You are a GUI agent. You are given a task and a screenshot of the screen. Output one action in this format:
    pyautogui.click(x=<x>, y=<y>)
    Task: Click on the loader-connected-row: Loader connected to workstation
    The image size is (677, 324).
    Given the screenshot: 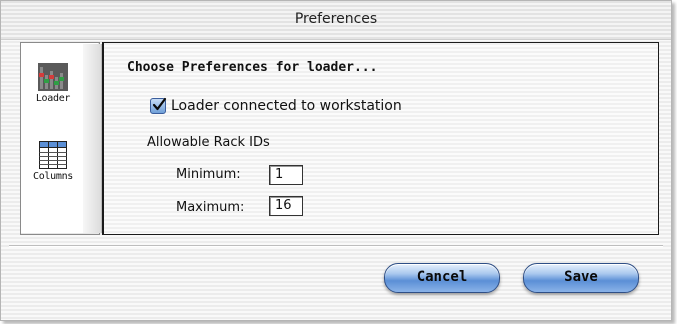 What is the action you would take?
    pyautogui.click(x=276, y=105)
    